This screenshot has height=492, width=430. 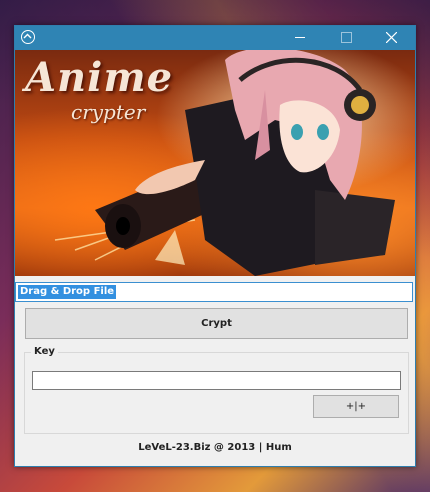 What do you see at coordinates (215, 447) in the screenshot?
I see `footer-credits: LeVeL-23.Biz @ 2013 | Hum` at bounding box center [215, 447].